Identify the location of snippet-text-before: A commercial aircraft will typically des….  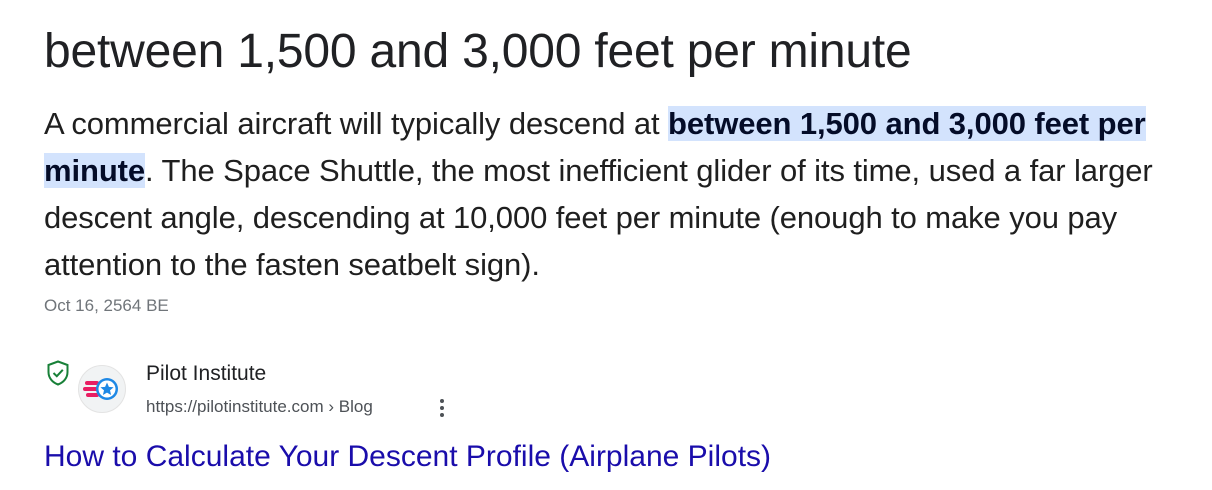
(356, 123).